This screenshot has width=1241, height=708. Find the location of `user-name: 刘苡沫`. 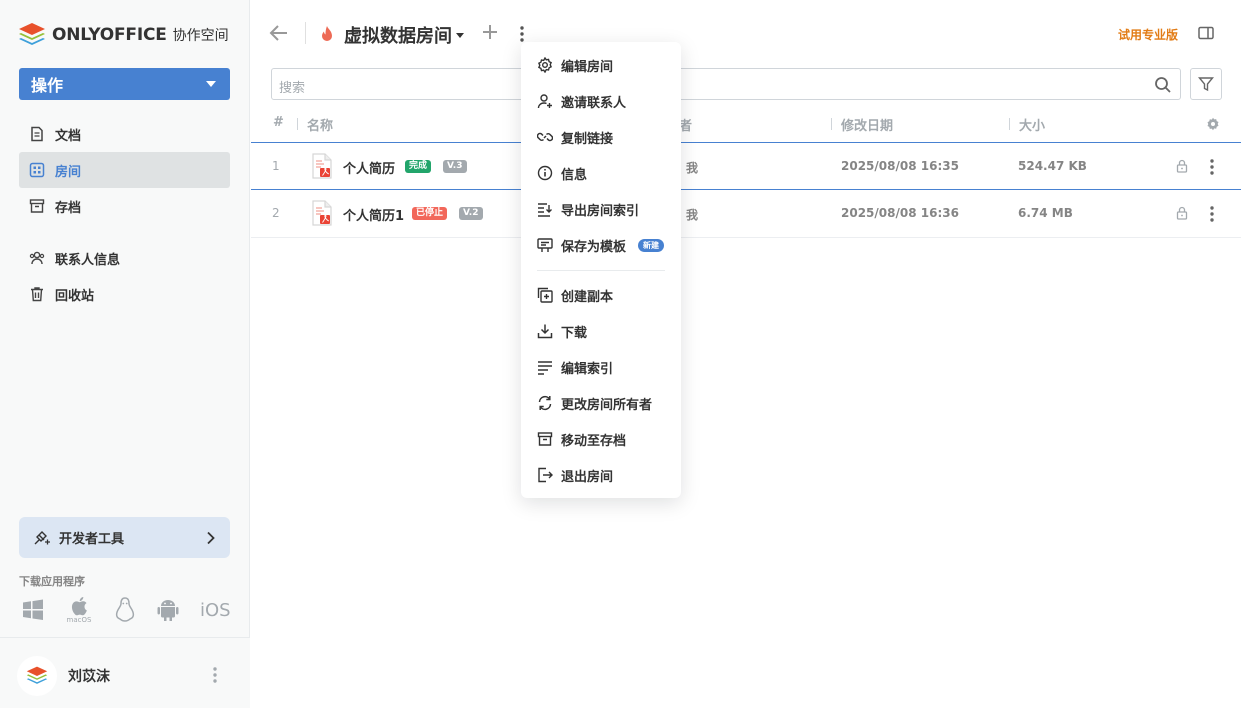

user-name: 刘苡沫 is located at coordinates (89, 677).